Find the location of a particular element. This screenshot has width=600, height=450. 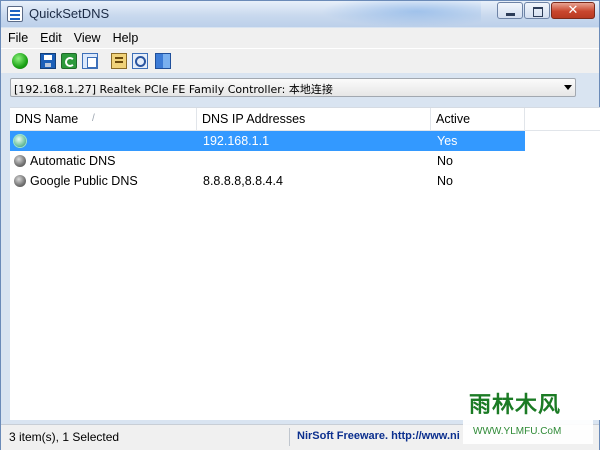

refresh-icon is located at coordinates (69, 61).